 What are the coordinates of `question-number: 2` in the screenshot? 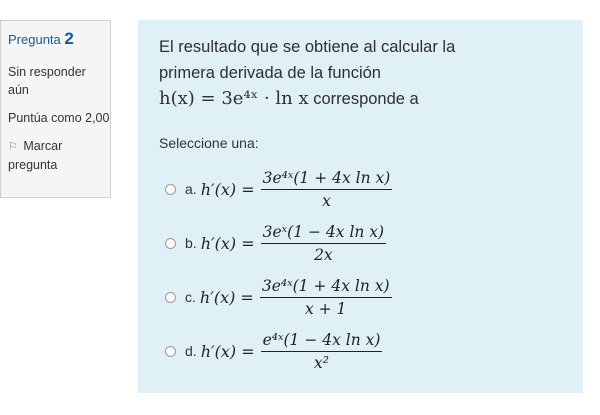 It's located at (69, 38).